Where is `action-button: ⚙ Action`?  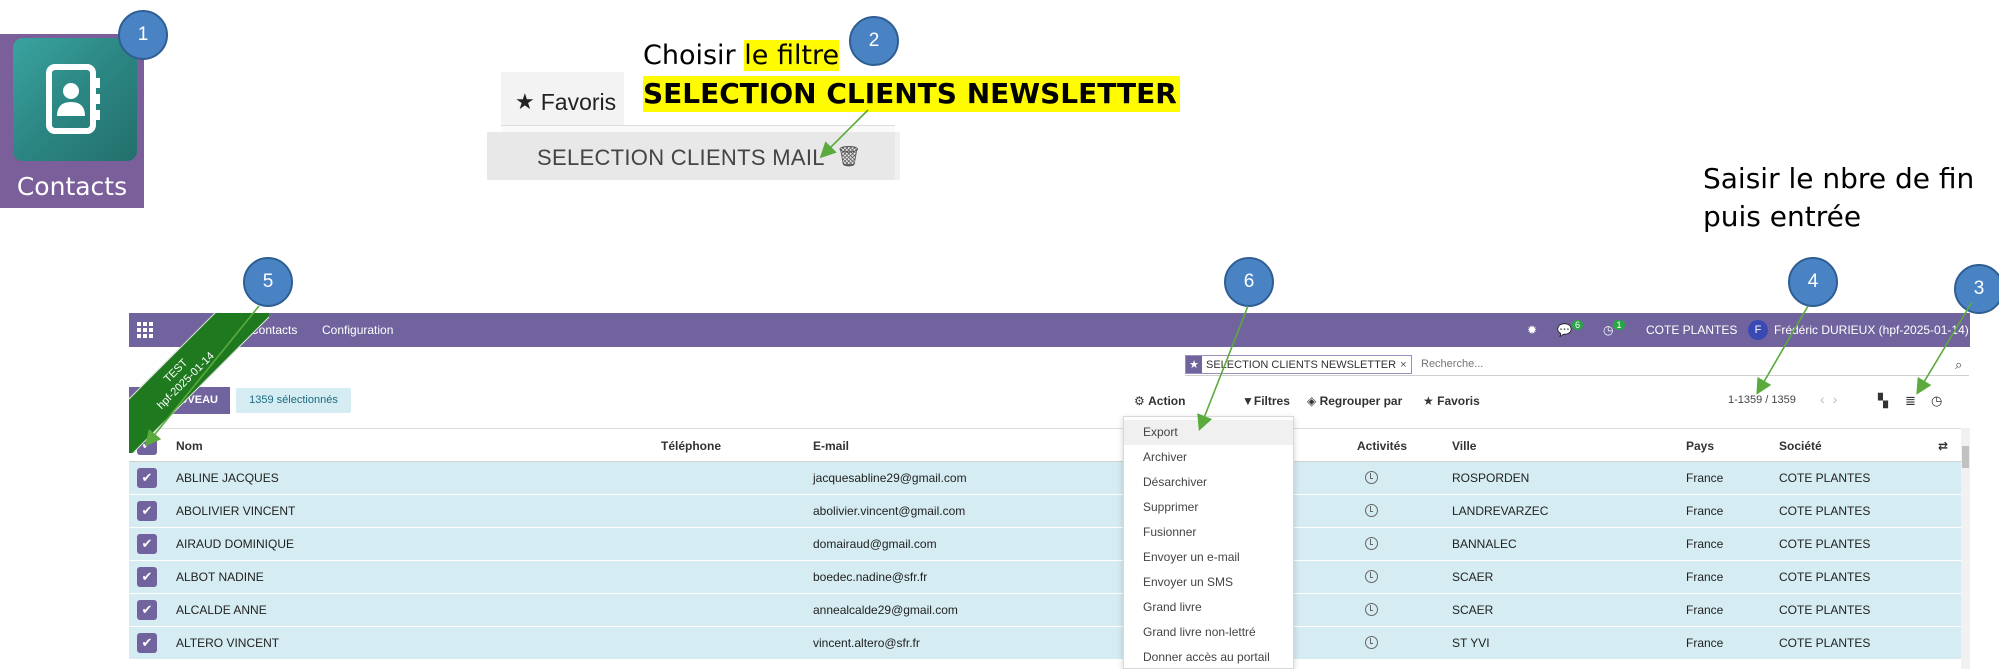
action-button: ⚙ Action is located at coordinates (1159, 401).